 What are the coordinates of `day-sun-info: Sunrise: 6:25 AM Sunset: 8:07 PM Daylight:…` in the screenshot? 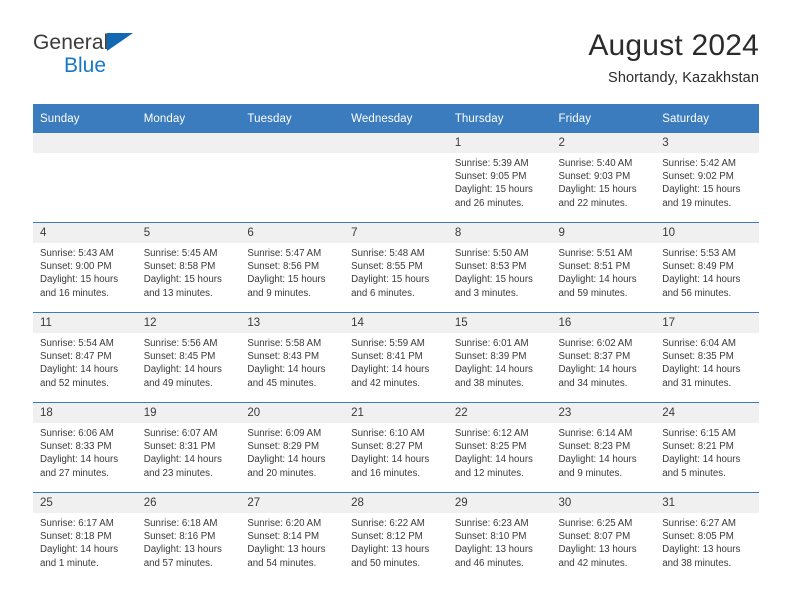 It's located at (604, 541).